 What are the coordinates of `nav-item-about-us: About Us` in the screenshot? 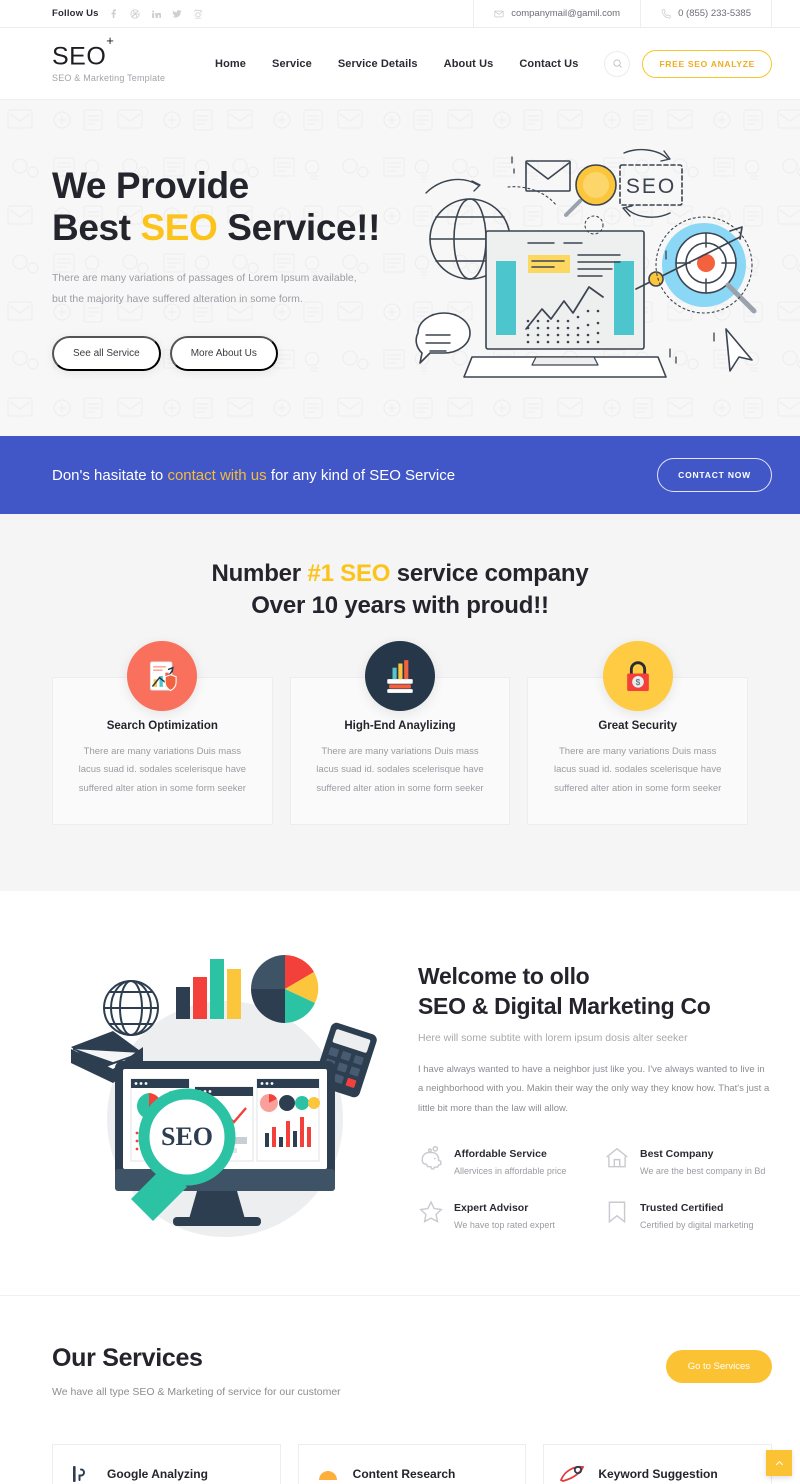 It's located at (469, 64).